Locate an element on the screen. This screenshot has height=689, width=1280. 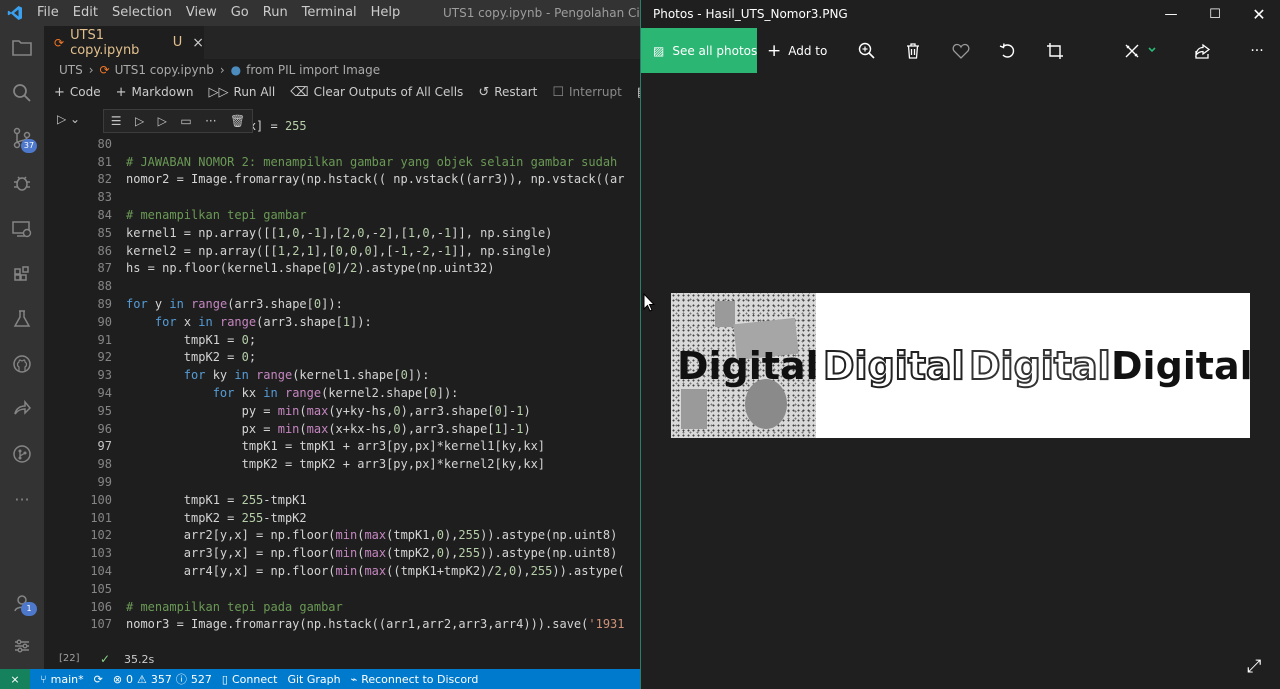
menu-terminal: Terminal is located at coordinates (329, 13).